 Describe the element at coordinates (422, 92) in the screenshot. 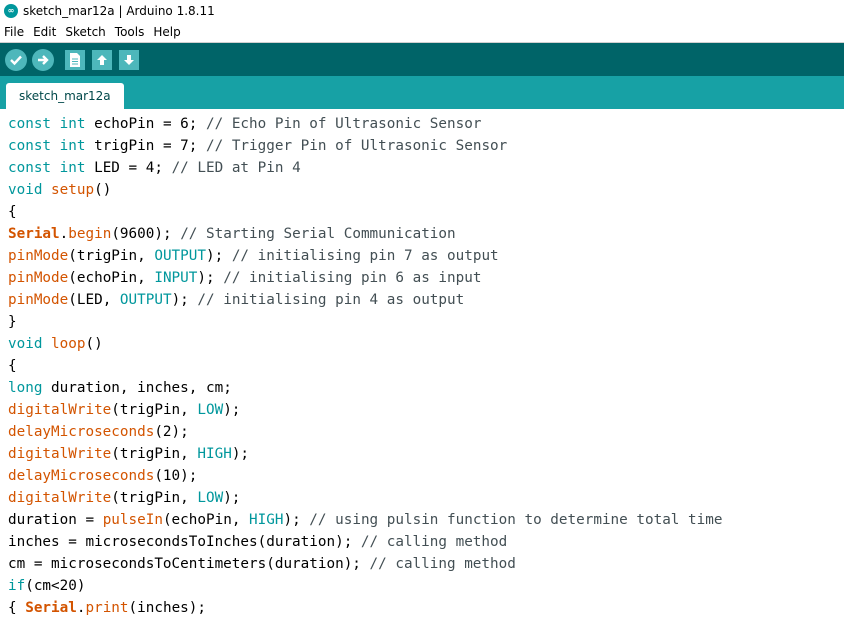

I see `tab-bar: sketch_mar12a` at that location.